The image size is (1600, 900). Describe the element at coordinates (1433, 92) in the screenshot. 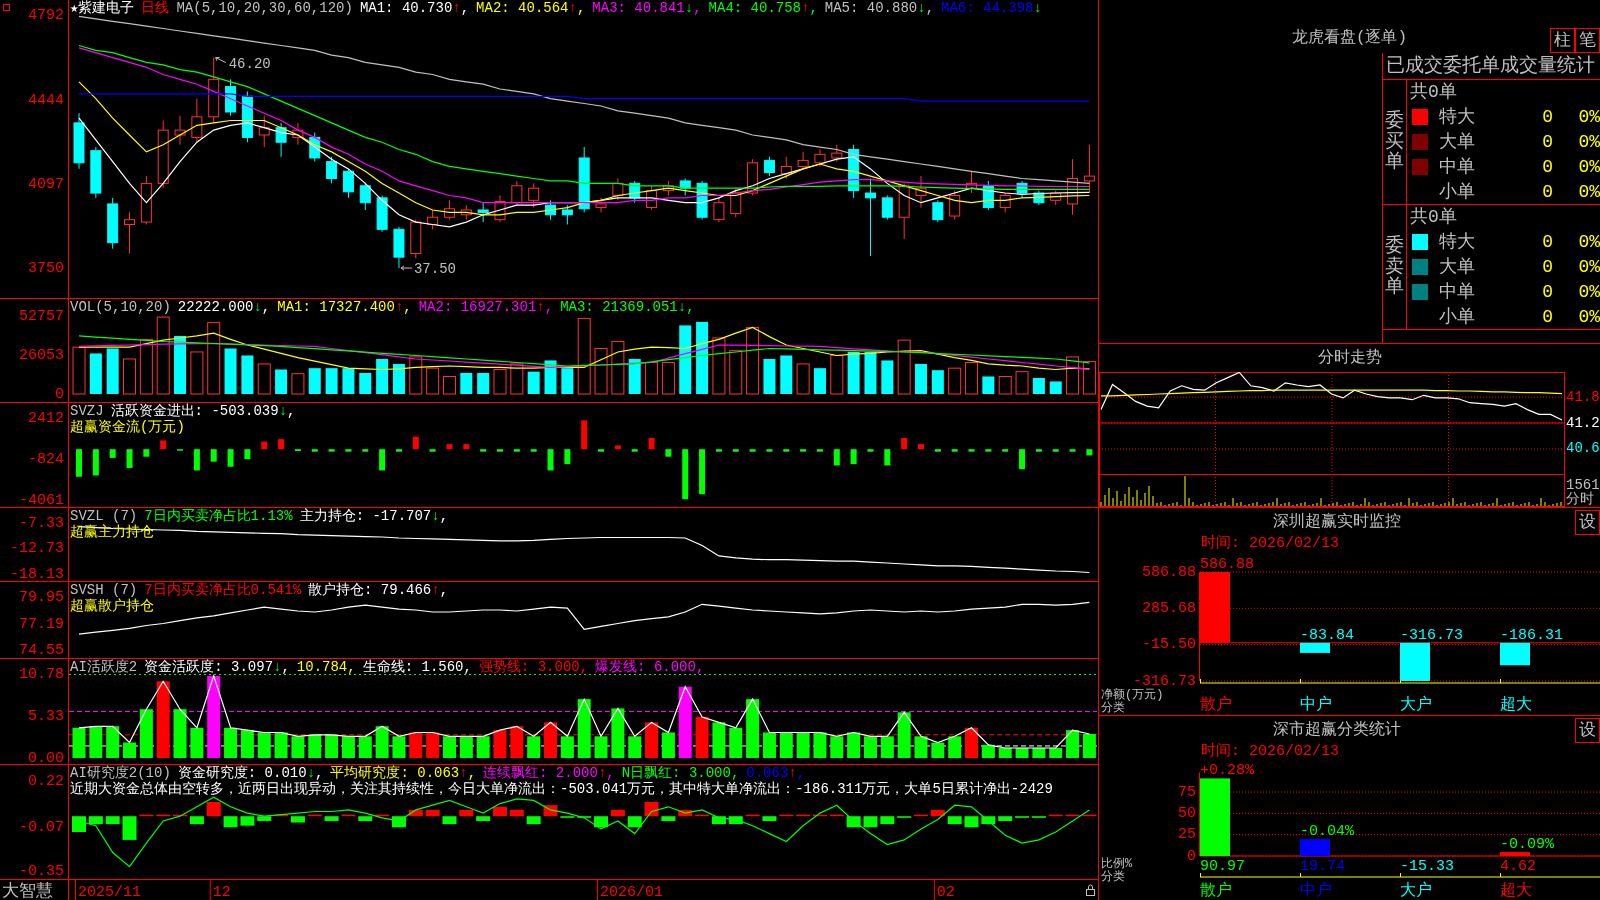

I see `total-label: 共0单` at that location.